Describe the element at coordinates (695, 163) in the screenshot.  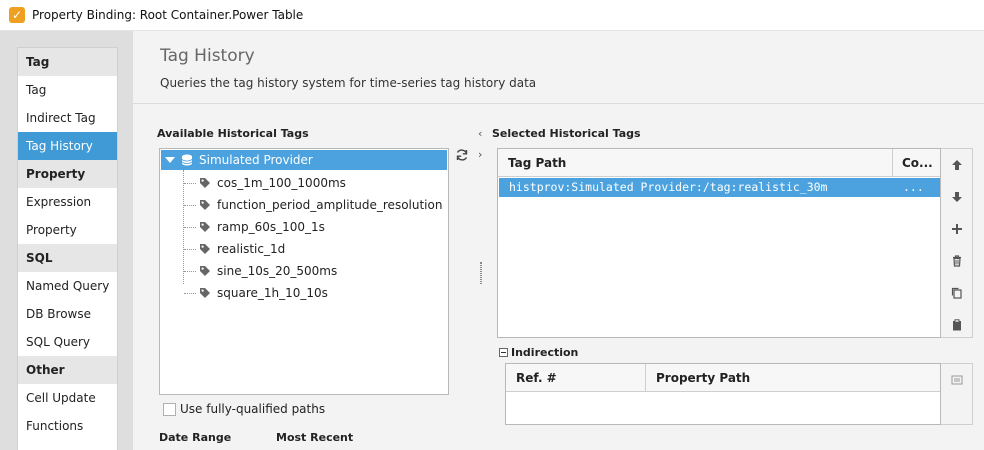
I see `column-header-tag-path: Tag Path` at that location.